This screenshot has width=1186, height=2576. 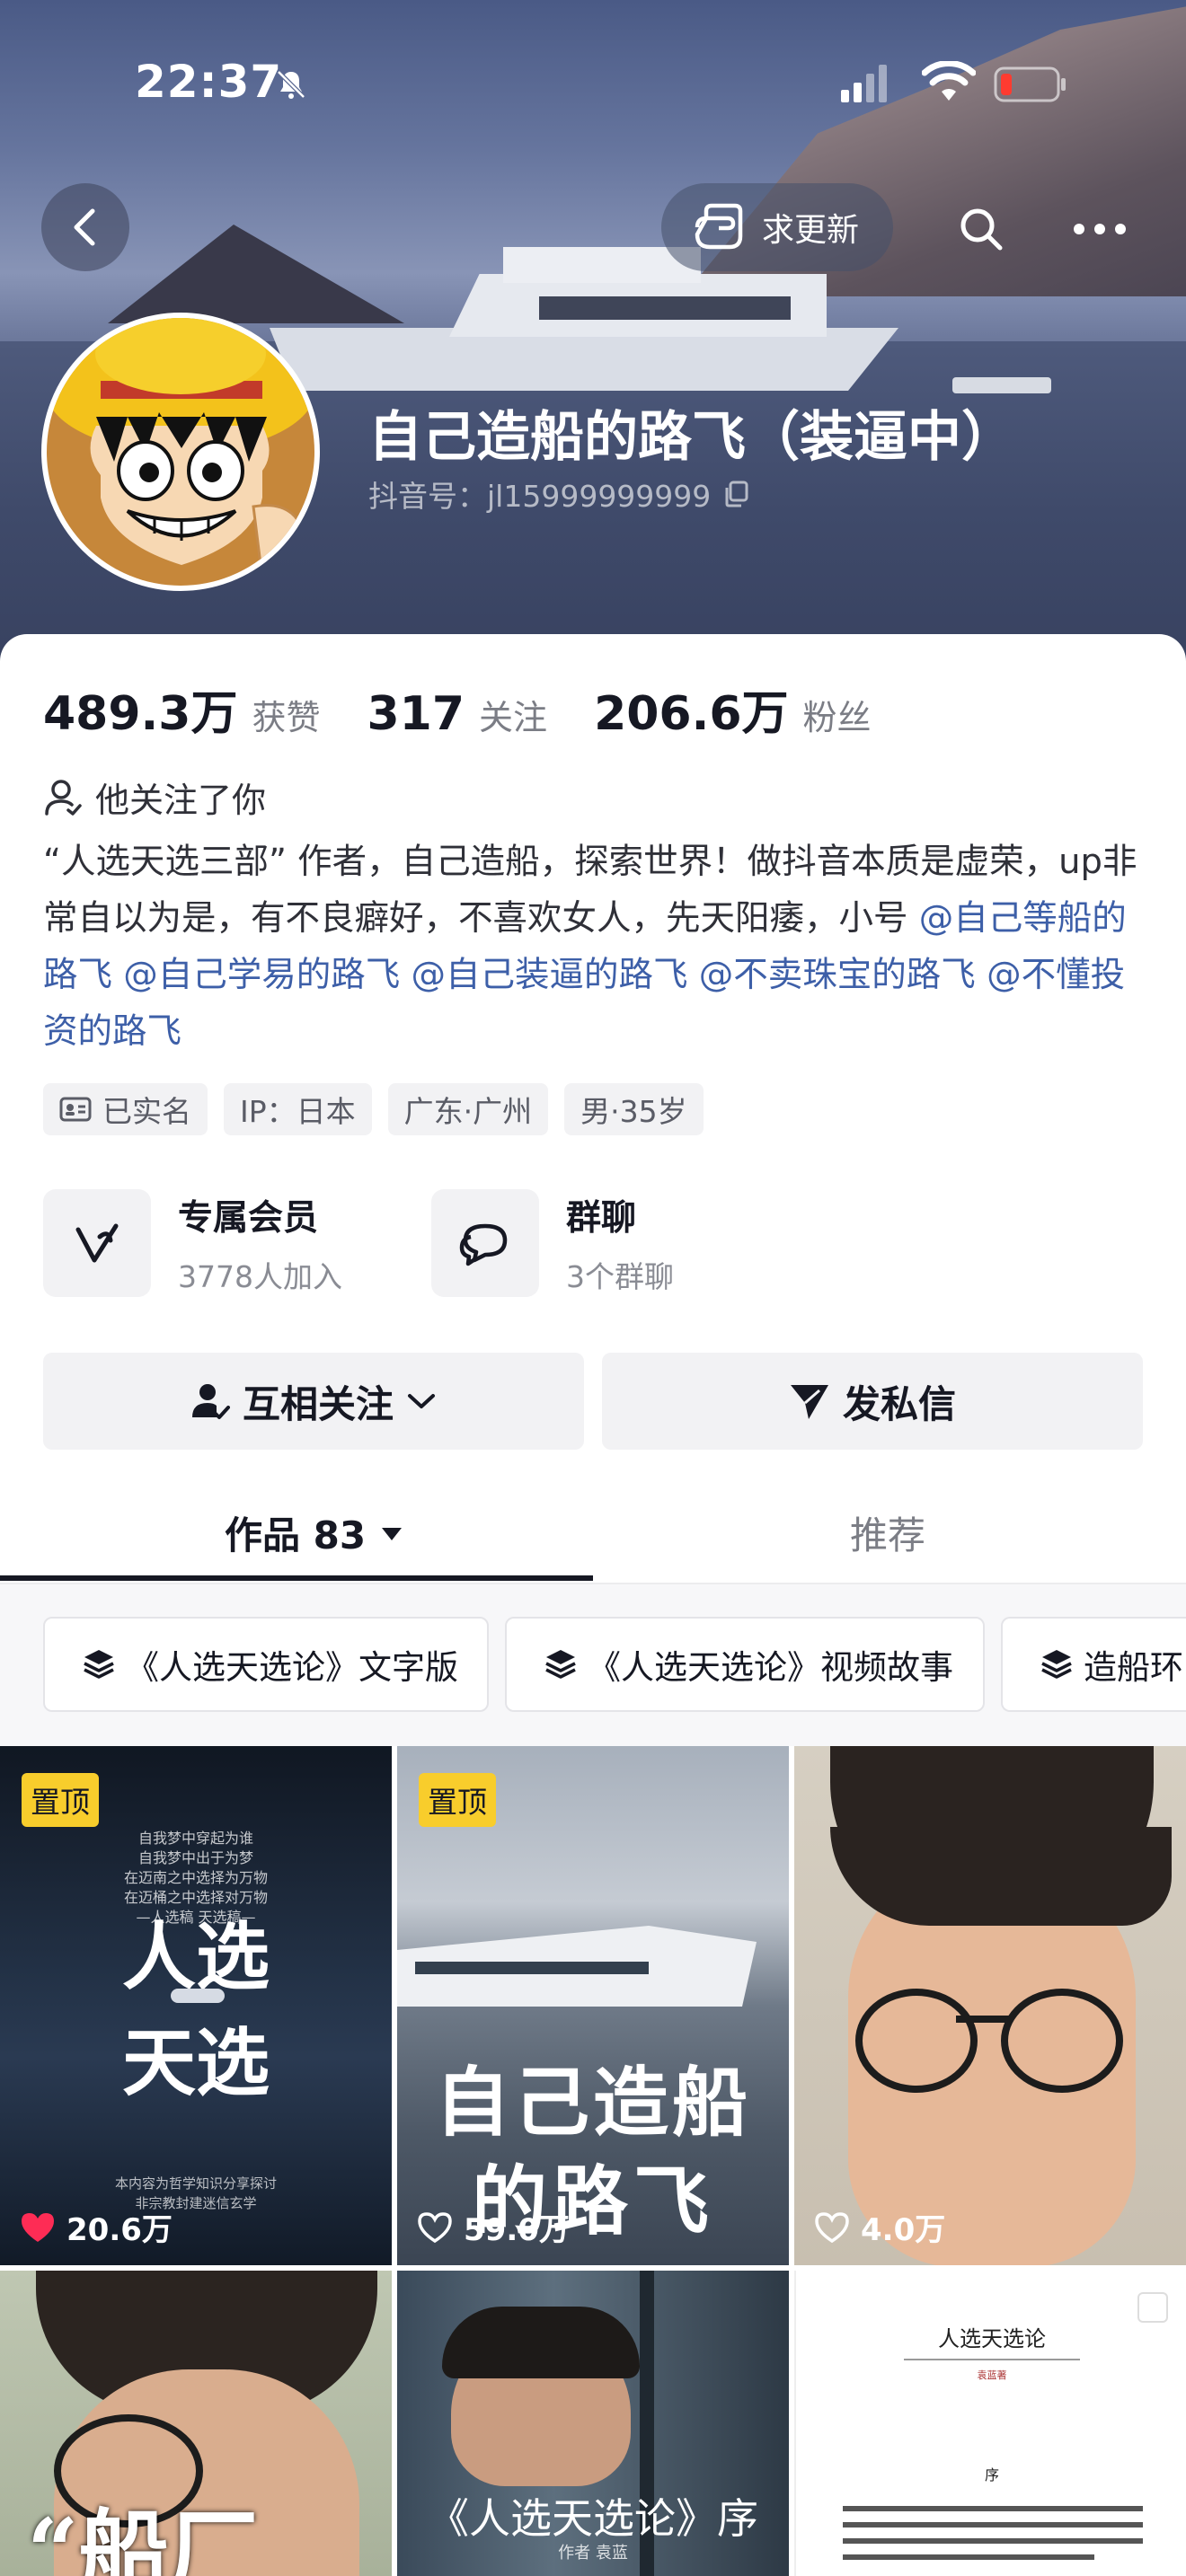 What do you see at coordinates (195, 1857) in the screenshot?
I see `video-header-line: 自我梦中出于为梦` at bounding box center [195, 1857].